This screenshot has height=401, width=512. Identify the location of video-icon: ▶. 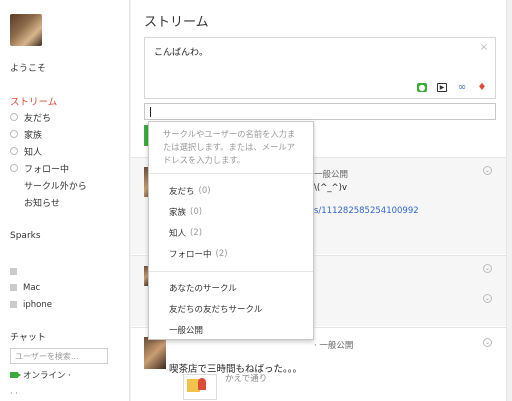
(442, 87).